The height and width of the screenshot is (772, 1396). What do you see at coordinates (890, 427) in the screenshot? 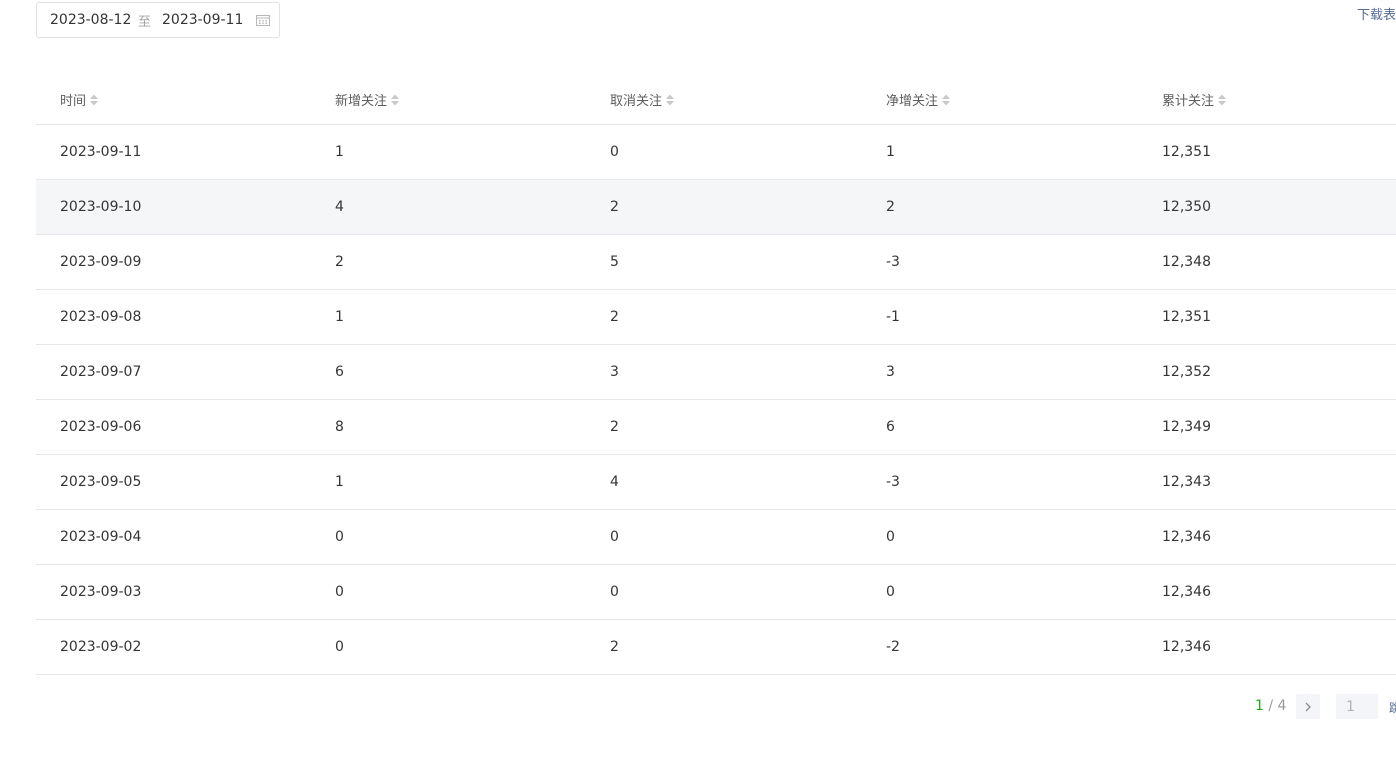
I see `cell-net: 6` at bounding box center [890, 427].